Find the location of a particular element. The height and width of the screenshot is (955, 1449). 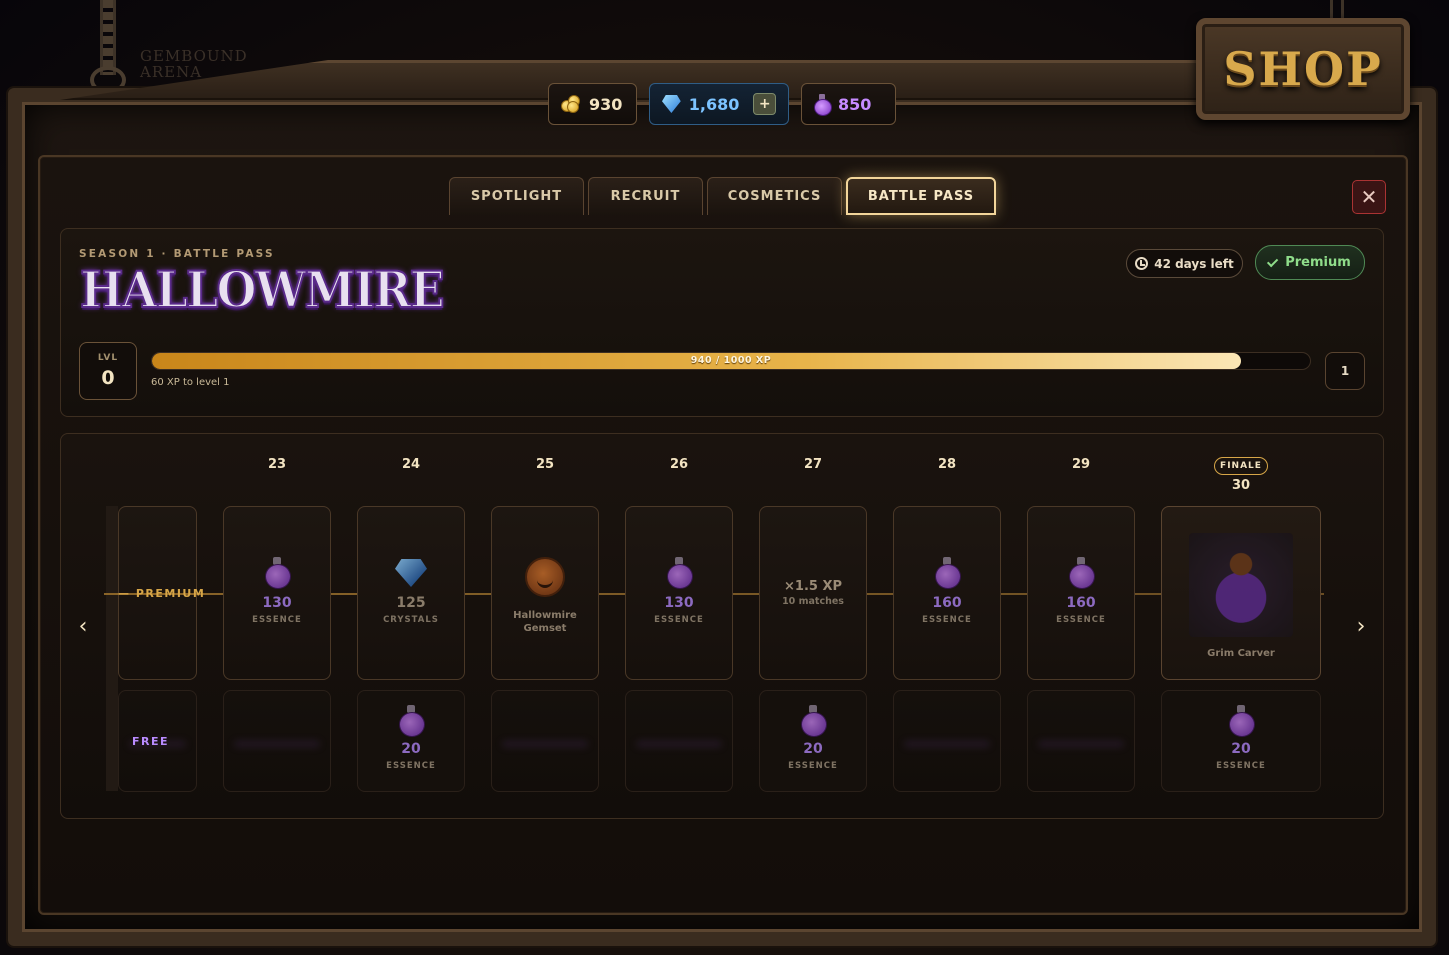

level-label: LVL is located at coordinates (108, 358).